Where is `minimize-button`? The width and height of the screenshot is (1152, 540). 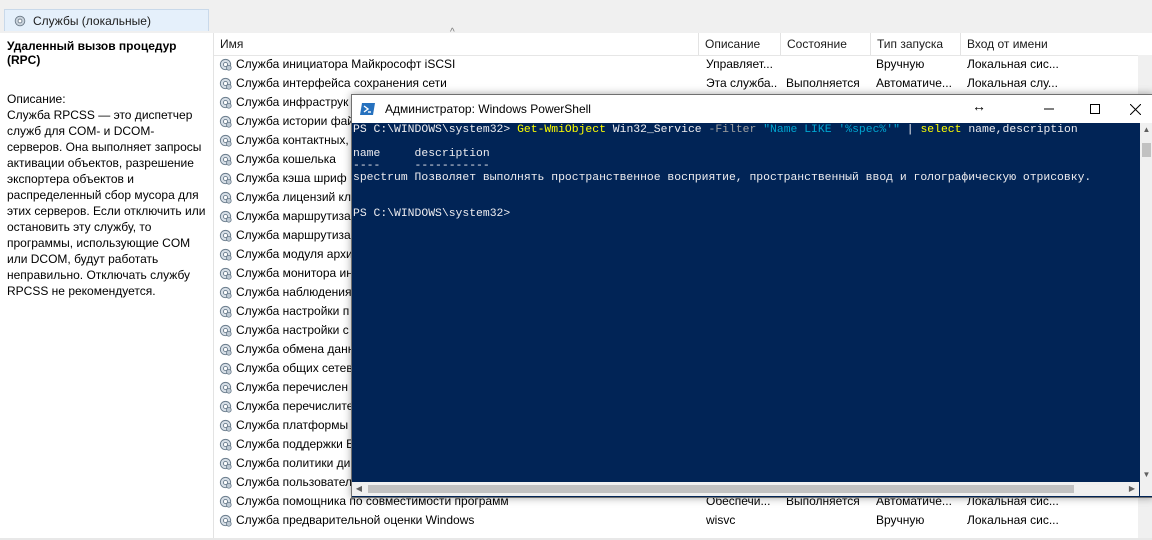
minimize-button is located at coordinates (1049, 109).